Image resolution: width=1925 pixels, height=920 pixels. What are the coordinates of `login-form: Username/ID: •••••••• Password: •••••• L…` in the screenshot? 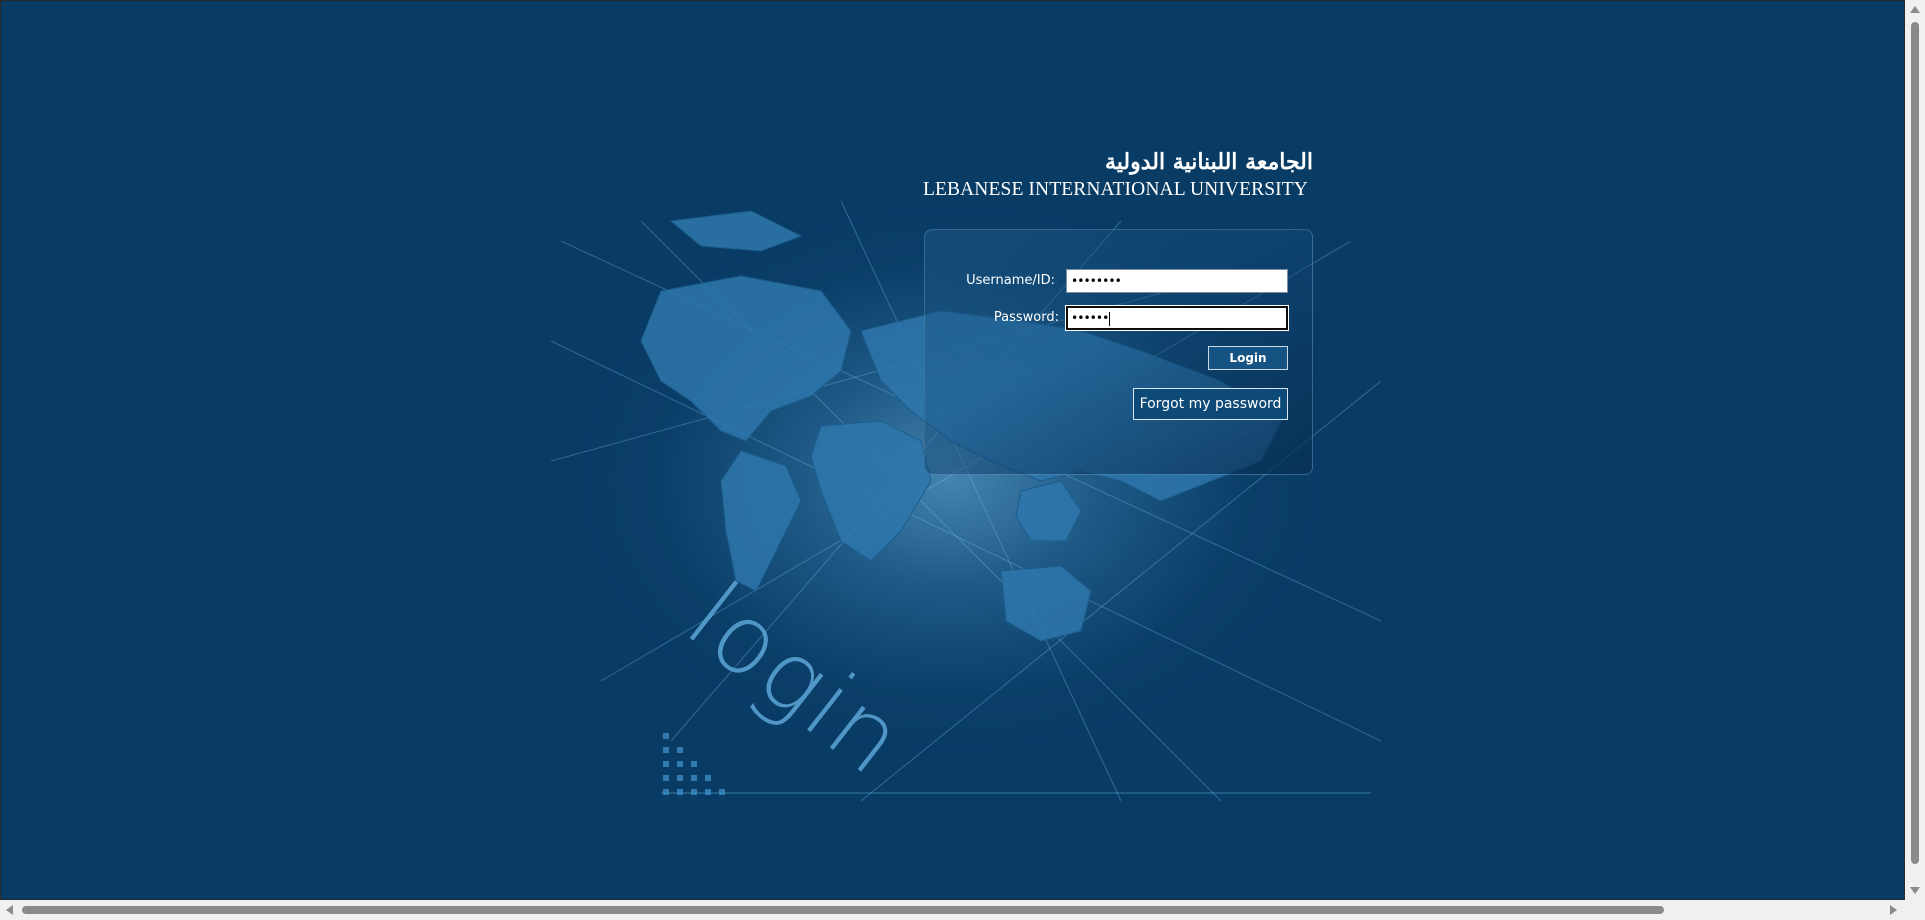 It's located at (1118, 352).